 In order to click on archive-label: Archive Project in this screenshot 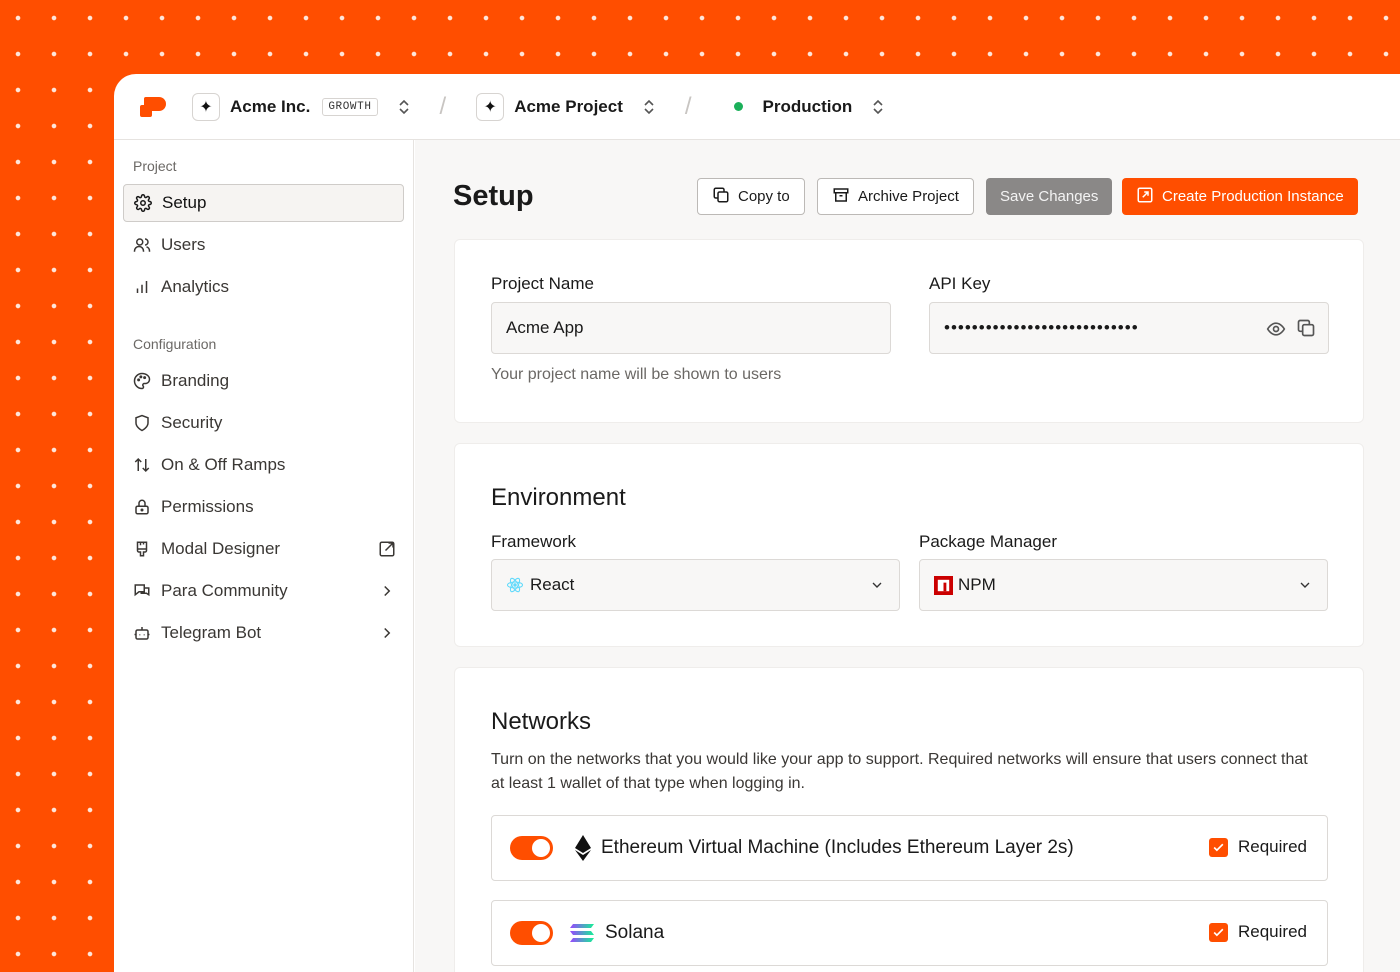, I will do `click(908, 196)`.